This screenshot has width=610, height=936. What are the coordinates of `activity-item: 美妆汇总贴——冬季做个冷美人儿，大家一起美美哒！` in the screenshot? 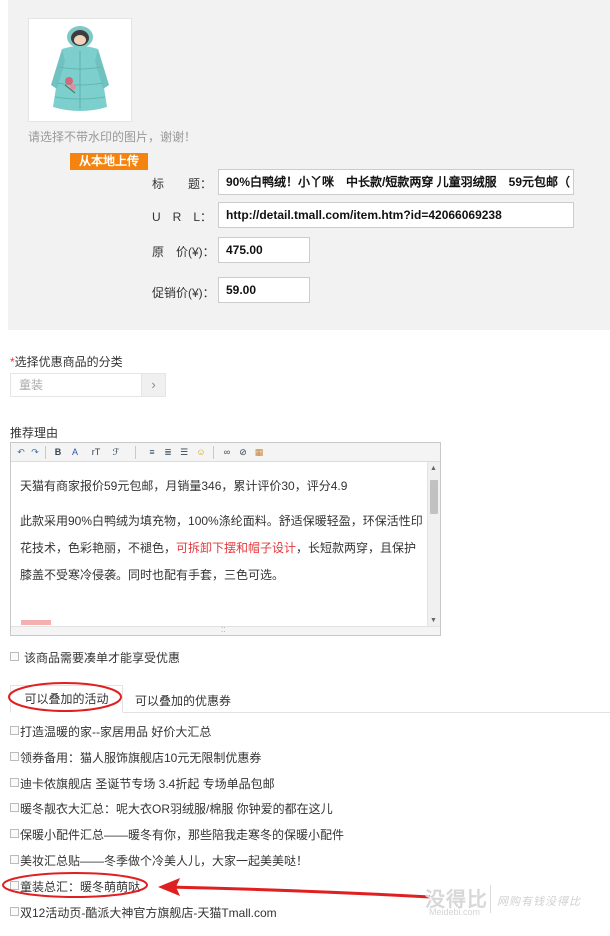 It's located at (164, 860).